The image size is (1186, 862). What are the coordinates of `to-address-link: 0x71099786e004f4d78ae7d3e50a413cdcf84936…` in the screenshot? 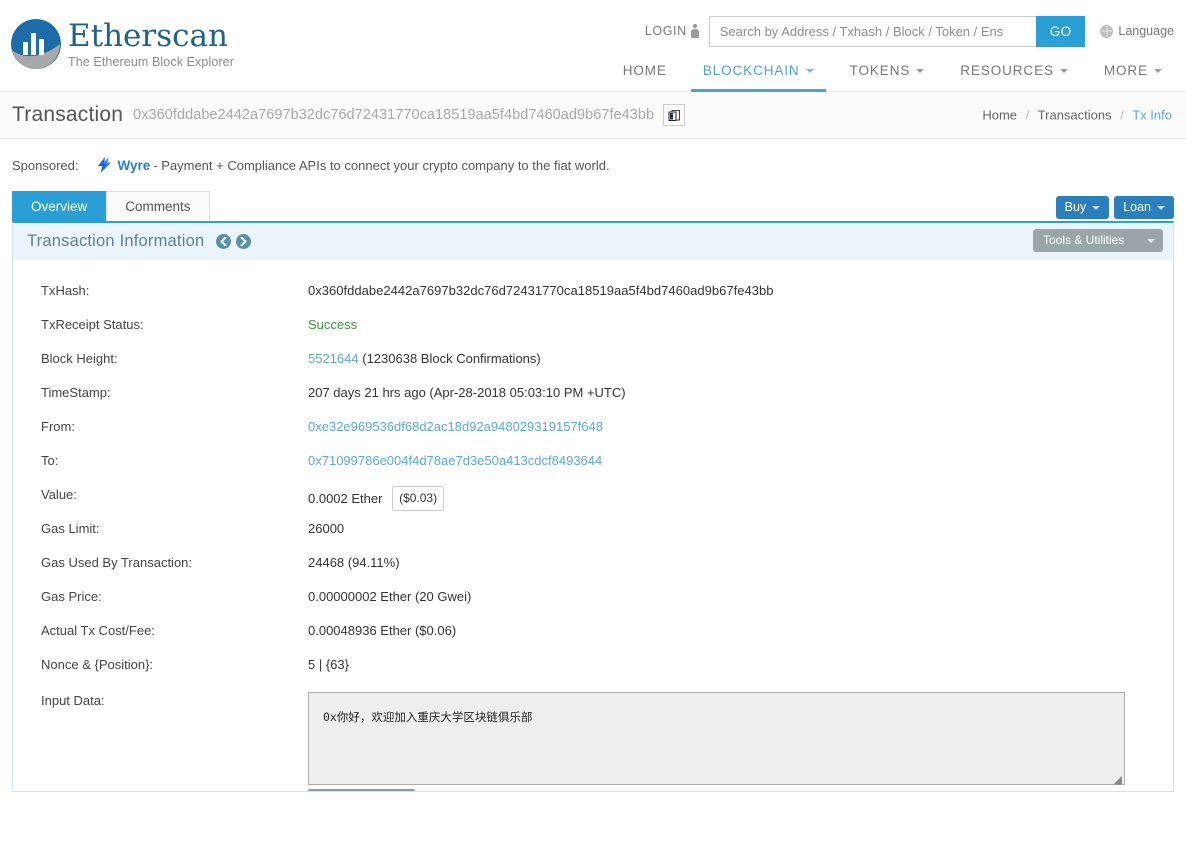 It's located at (455, 460).